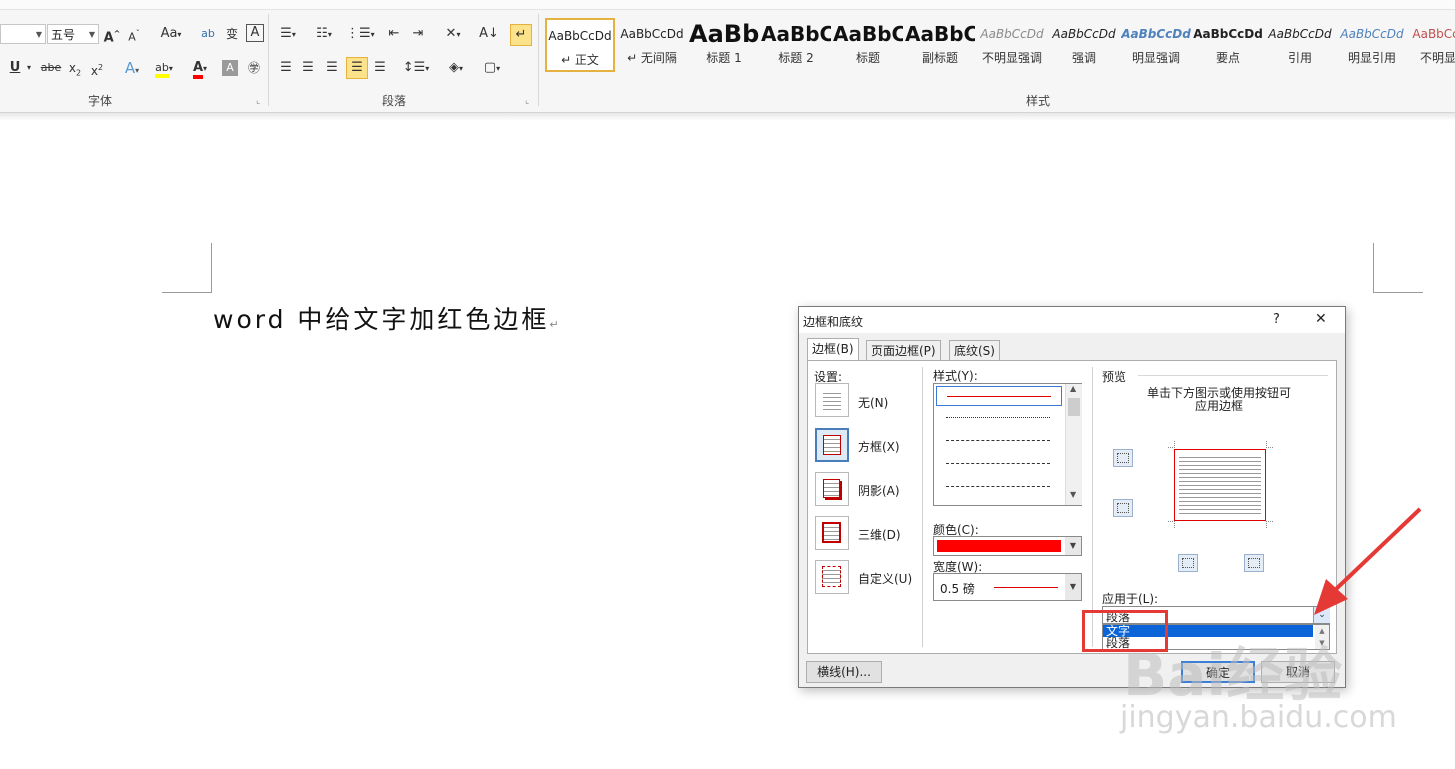 The height and width of the screenshot is (769, 1455). Describe the element at coordinates (187, 268) in the screenshot. I see `crop-mark-left` at that location.